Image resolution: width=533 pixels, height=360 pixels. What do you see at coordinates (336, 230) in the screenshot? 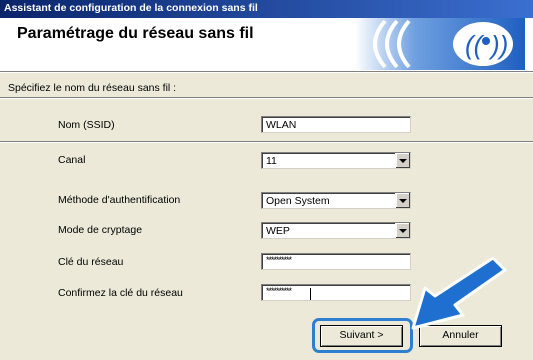
I see `encryption-select: WEP` at bounding box center [336, 230].